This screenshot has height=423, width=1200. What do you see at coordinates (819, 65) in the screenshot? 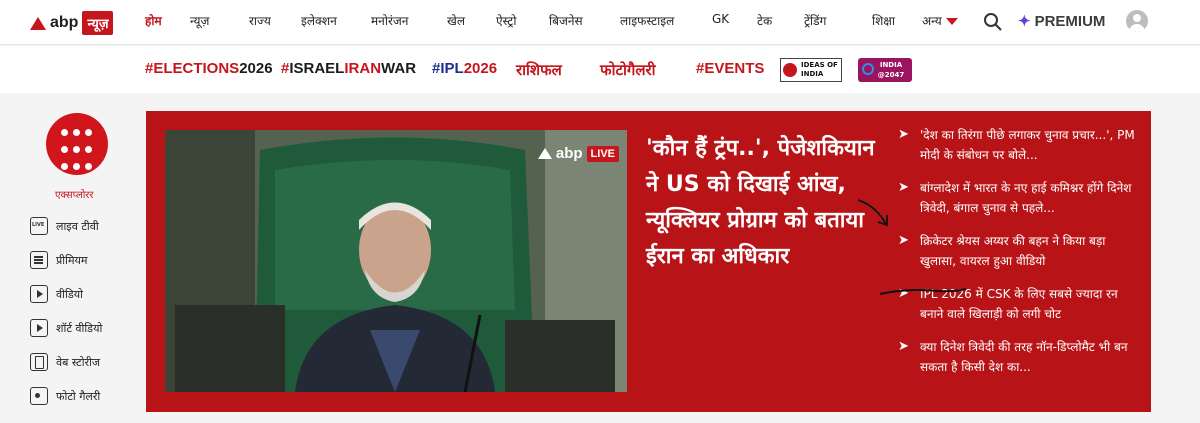
I see `ideas-line1: IDEAS OF` at bounding box center [819, 65].